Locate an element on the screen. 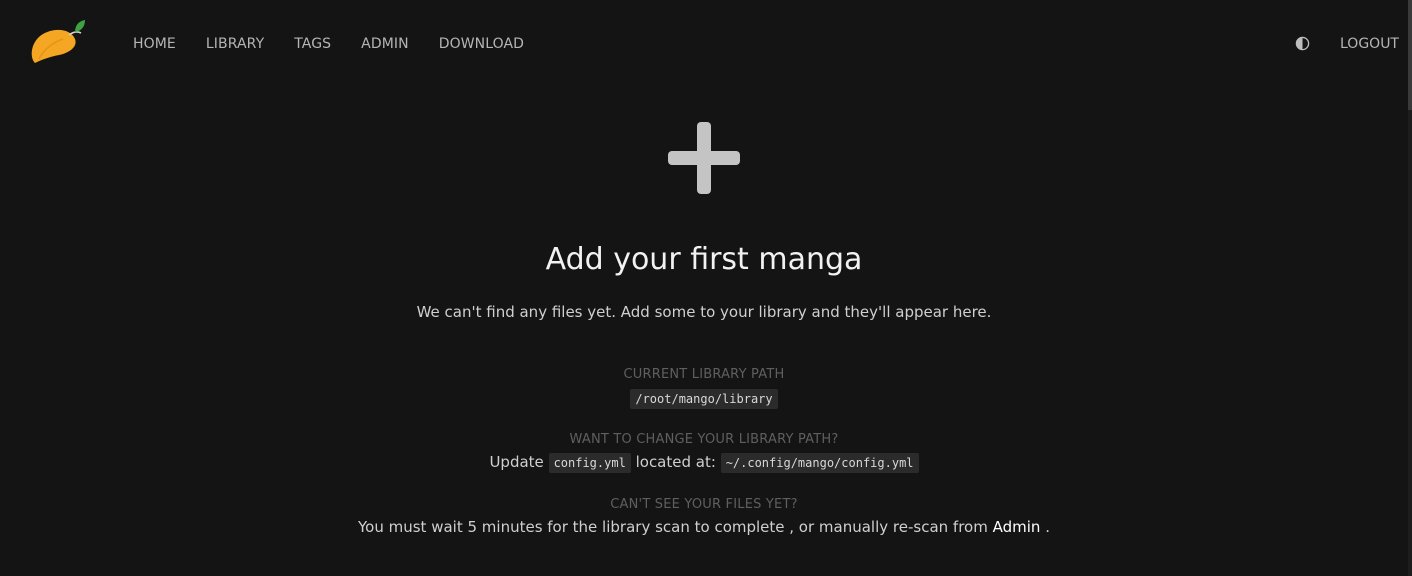  change-path-middle: located at: is located at coordinates (675, 462).